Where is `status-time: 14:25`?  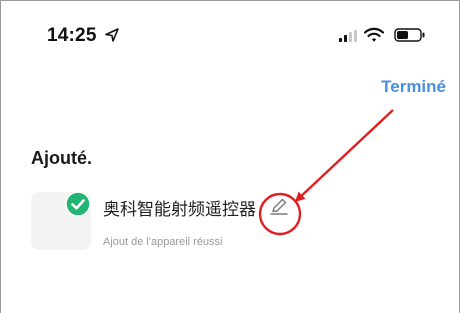
status-time: 14:25 is located at coordinates (72, 35).